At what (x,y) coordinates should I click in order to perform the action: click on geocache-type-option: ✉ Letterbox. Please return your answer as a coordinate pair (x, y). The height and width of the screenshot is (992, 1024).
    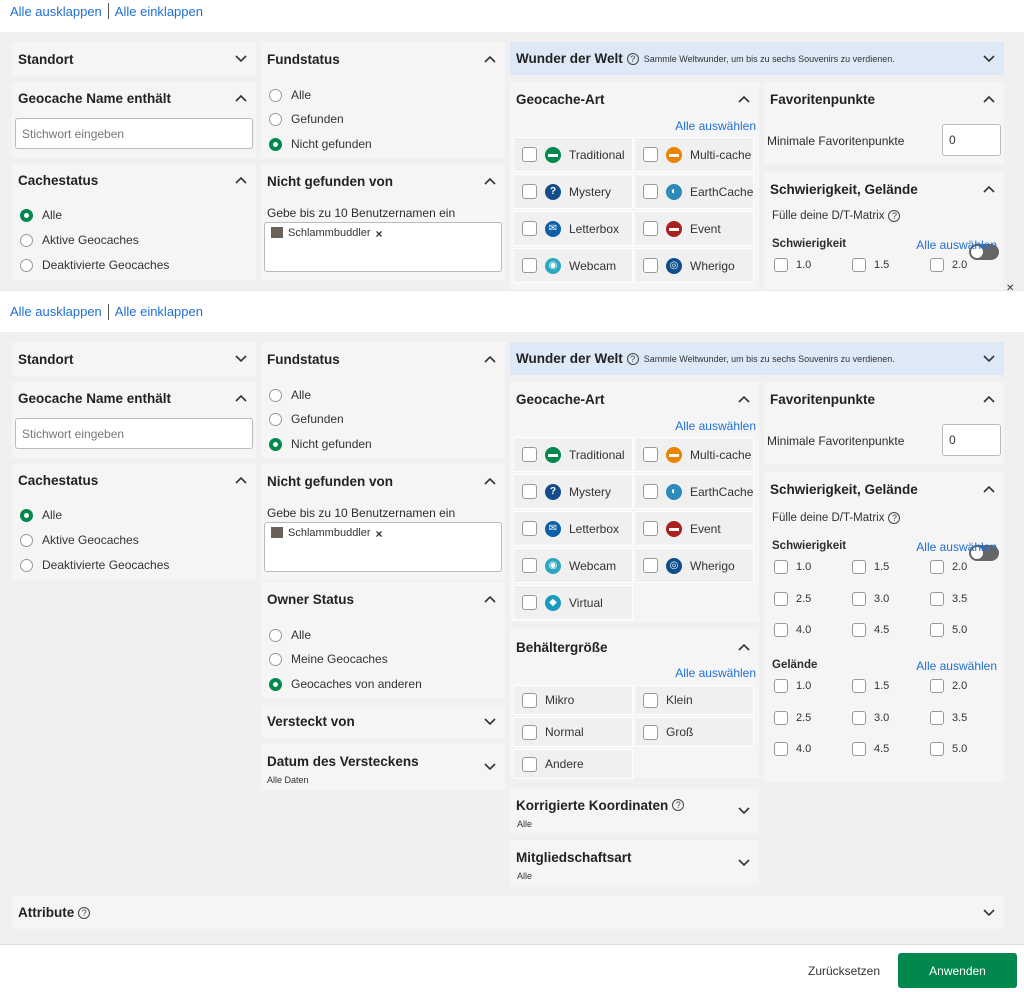
    Looking at the image, I should click on (573, 528).